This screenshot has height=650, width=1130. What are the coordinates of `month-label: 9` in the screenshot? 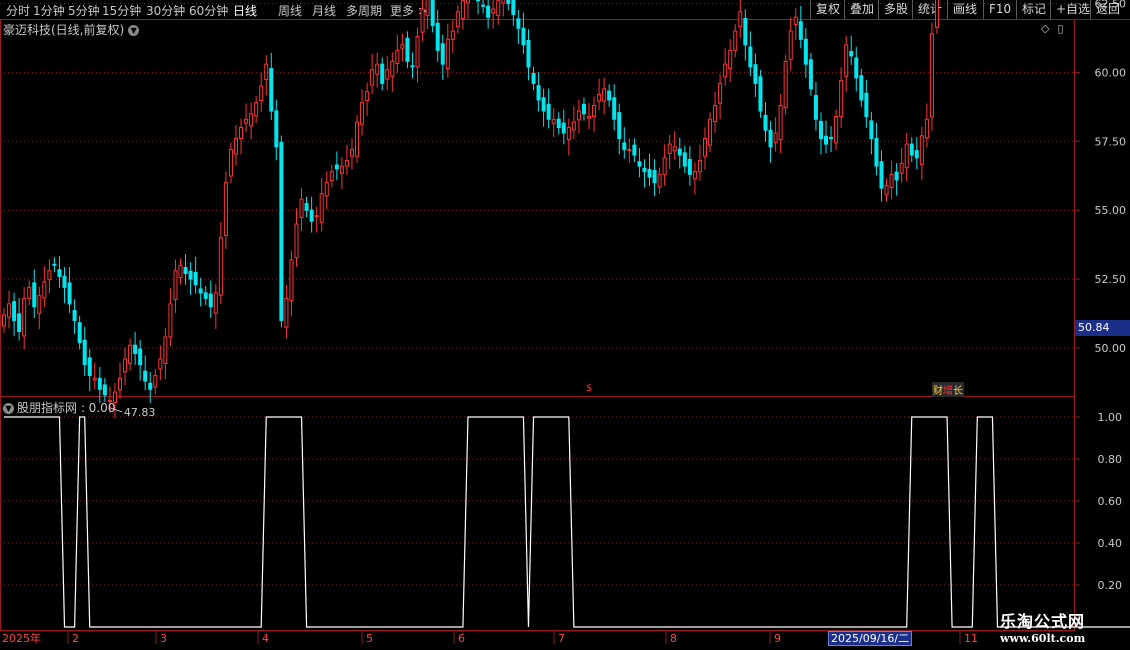 It's located at (777, 638).